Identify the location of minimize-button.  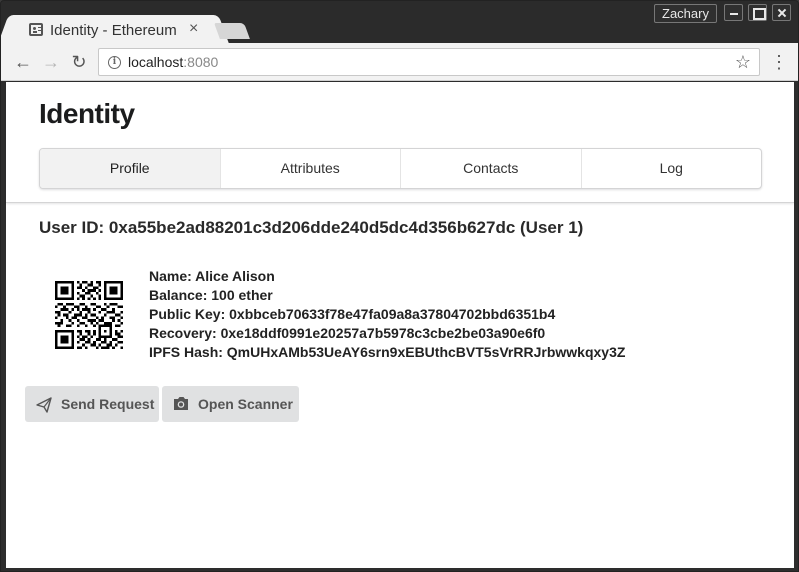
(733, 12).